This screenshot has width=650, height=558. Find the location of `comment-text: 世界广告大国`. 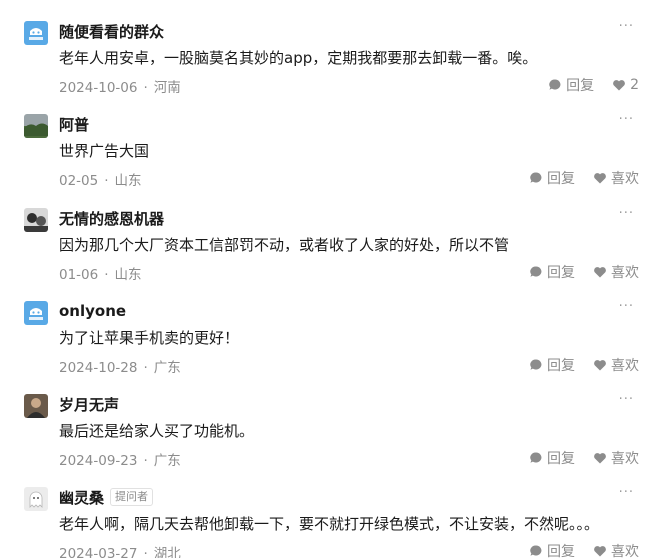

comment-text: 世界广告大国 is located at coordinates (104, 151).